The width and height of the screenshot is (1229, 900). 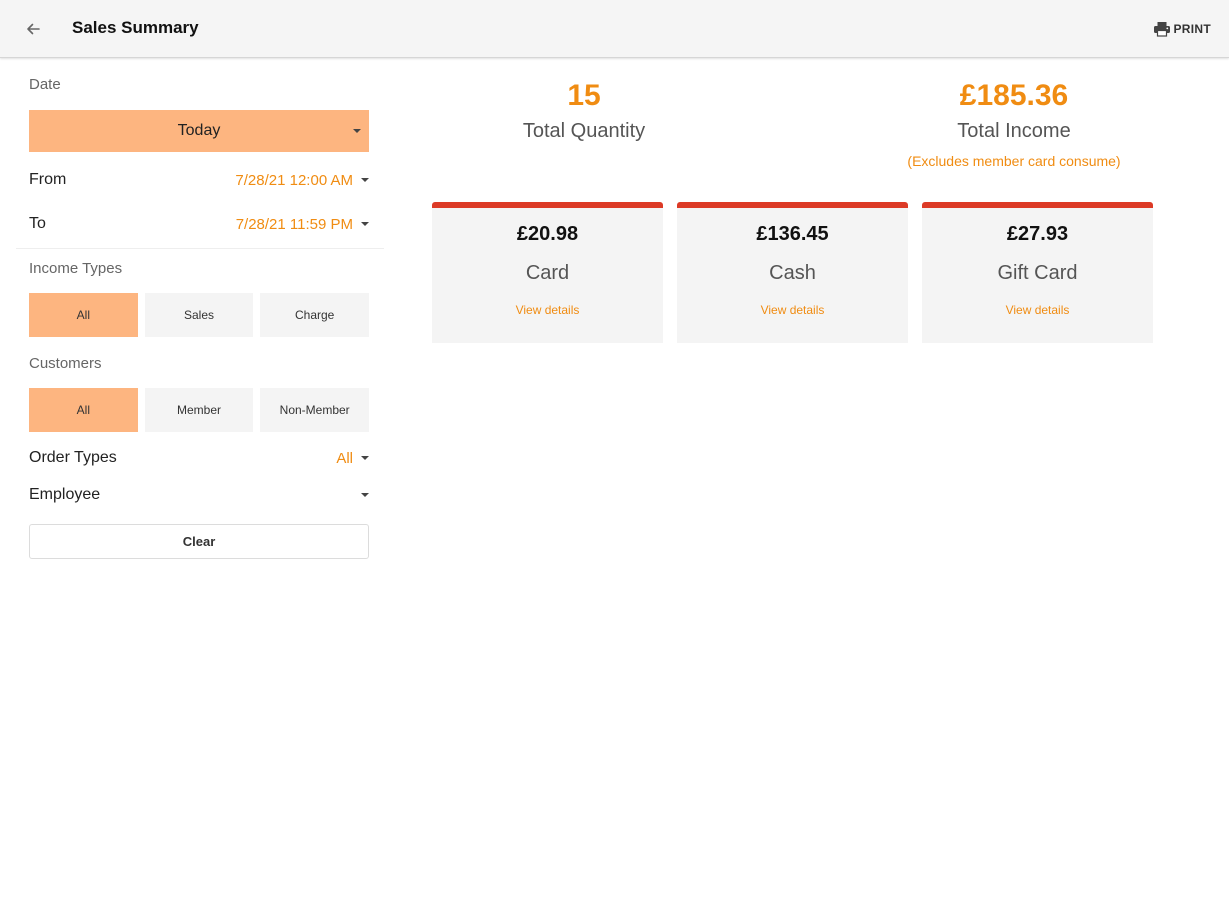 What do you see at coordinates (1014, 161) in the screenshot?
I see `total-income-note: (Excludes member card consume)` at bounding box center [1014, 161].